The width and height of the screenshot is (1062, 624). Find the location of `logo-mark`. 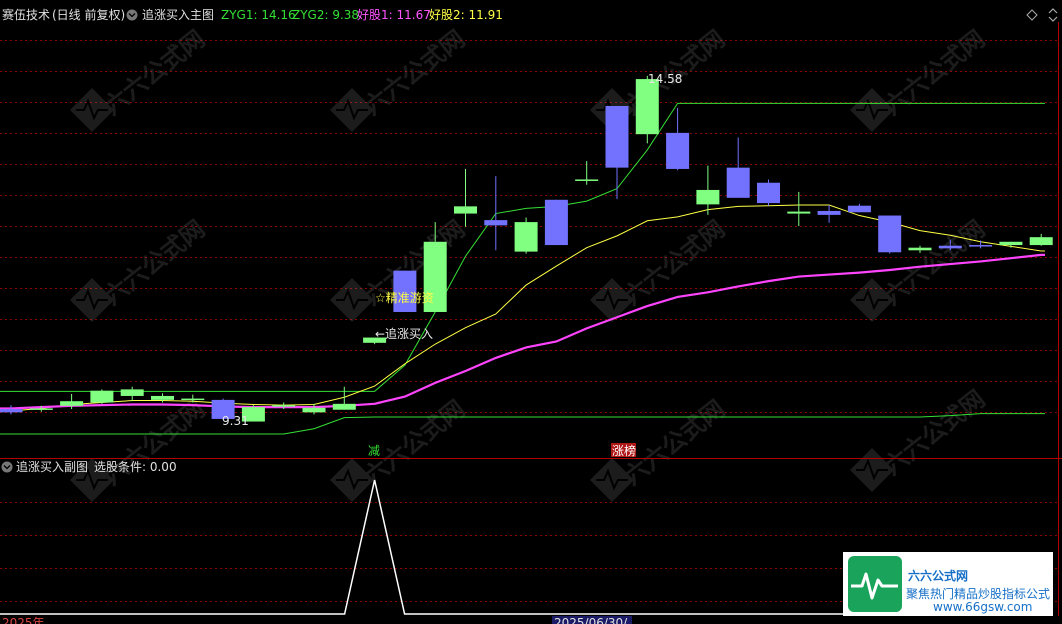

logo-mark is located at coordinates (875, 584).